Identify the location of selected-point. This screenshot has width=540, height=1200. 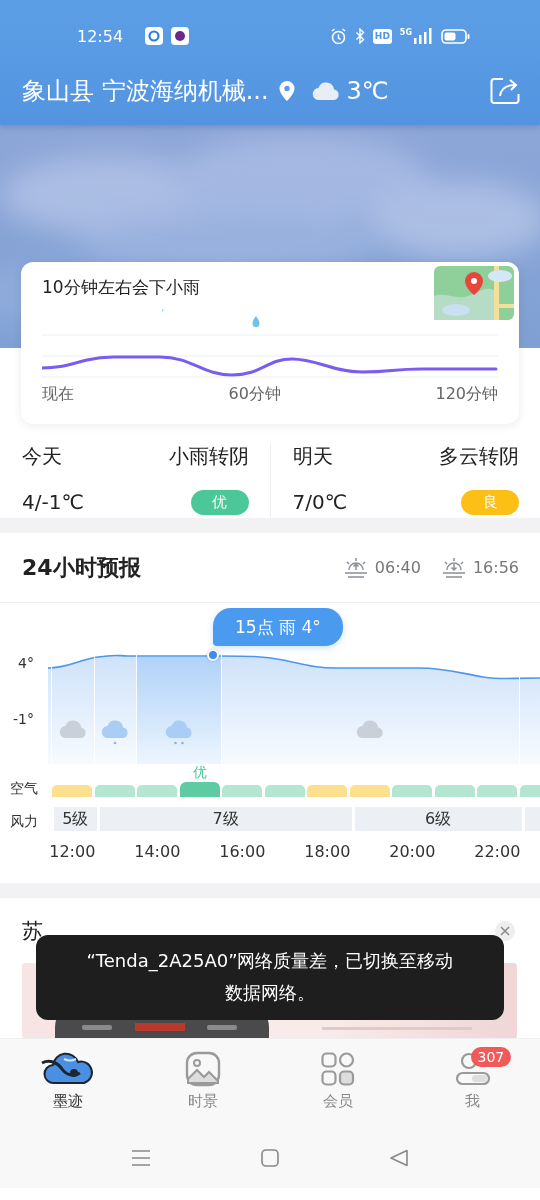
(213, 655).